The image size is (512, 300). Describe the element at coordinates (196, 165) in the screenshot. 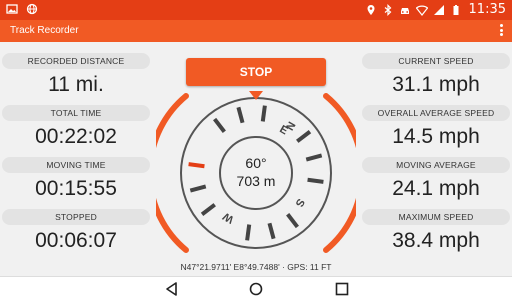

I see `compass-north-tick` at that location.